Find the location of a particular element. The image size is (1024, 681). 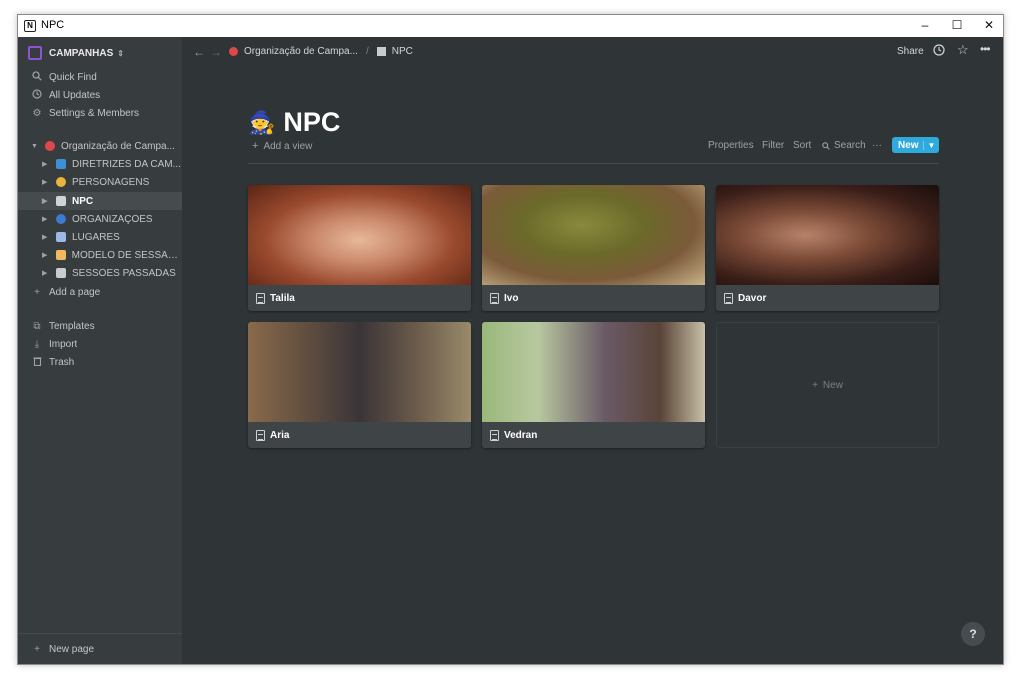

breadcrumb-item: NPC is located at coordinates (402, 51).